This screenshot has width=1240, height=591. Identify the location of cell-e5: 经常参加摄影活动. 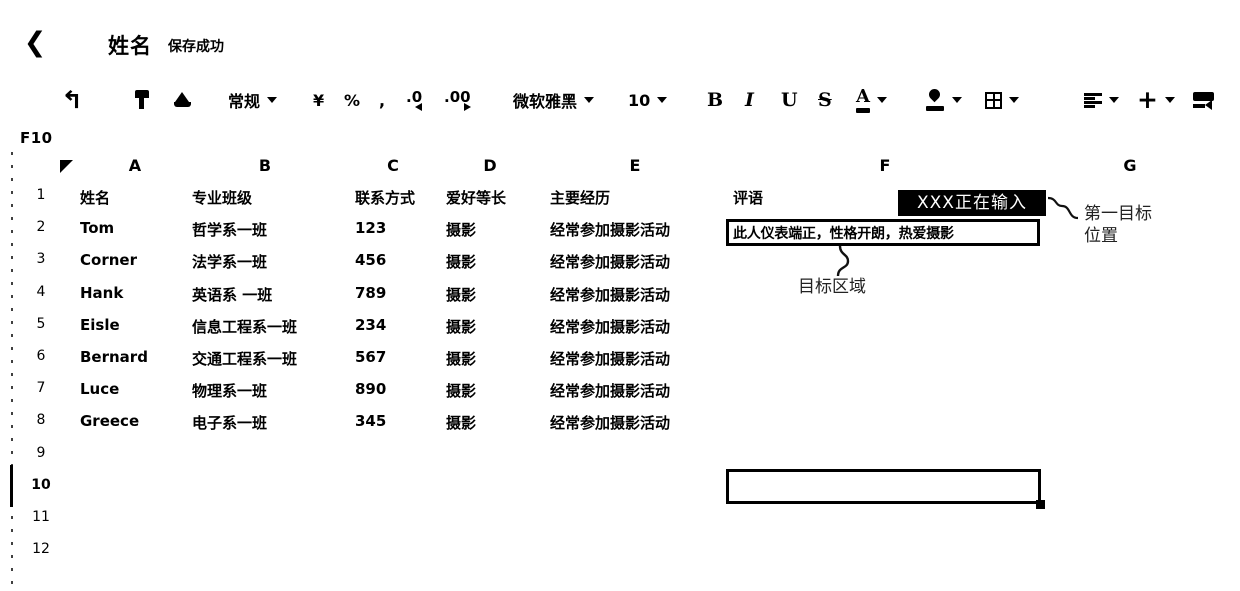
(610, 326).